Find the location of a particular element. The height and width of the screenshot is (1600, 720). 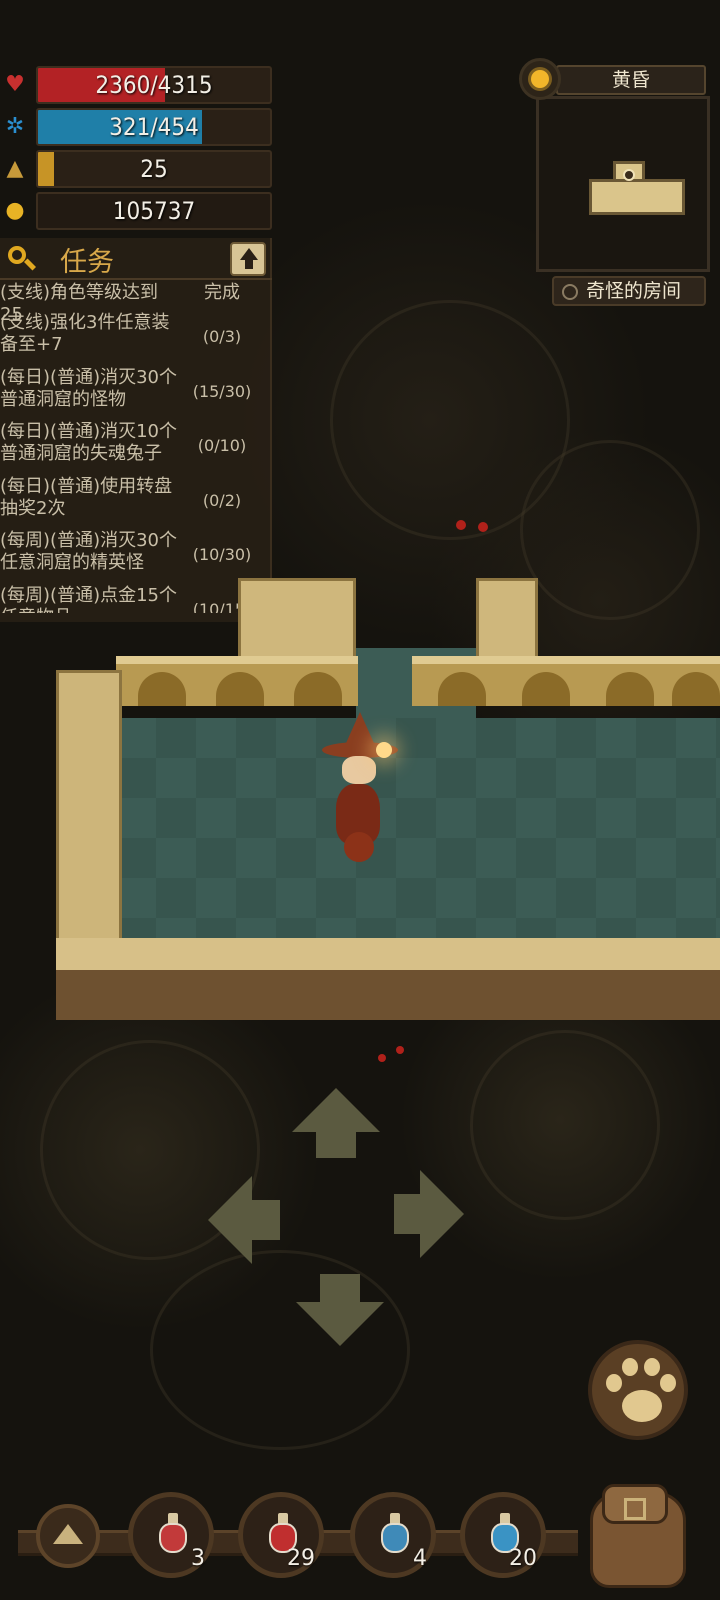

mp-bar: ✲ 321/454 is located at coordinates (136, 127).